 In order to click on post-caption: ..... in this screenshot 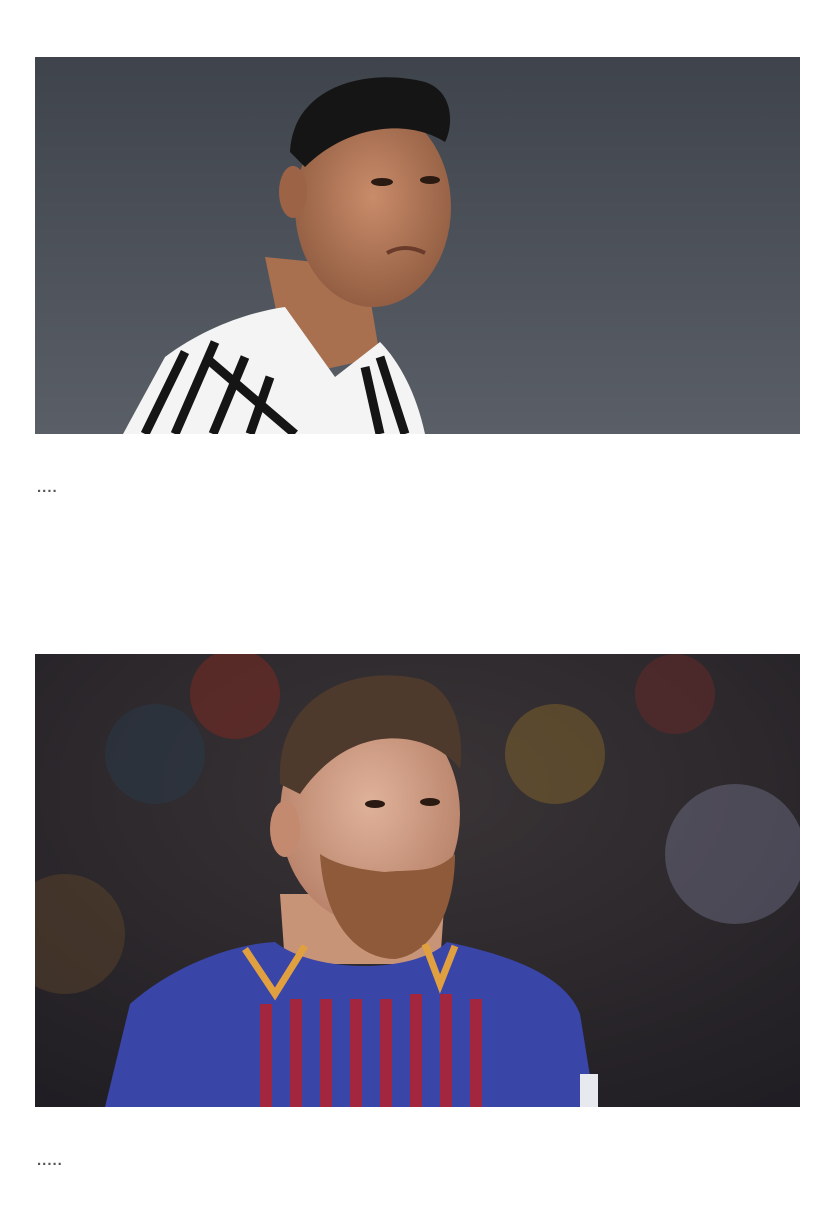, I will do `click(50, 1160)`.